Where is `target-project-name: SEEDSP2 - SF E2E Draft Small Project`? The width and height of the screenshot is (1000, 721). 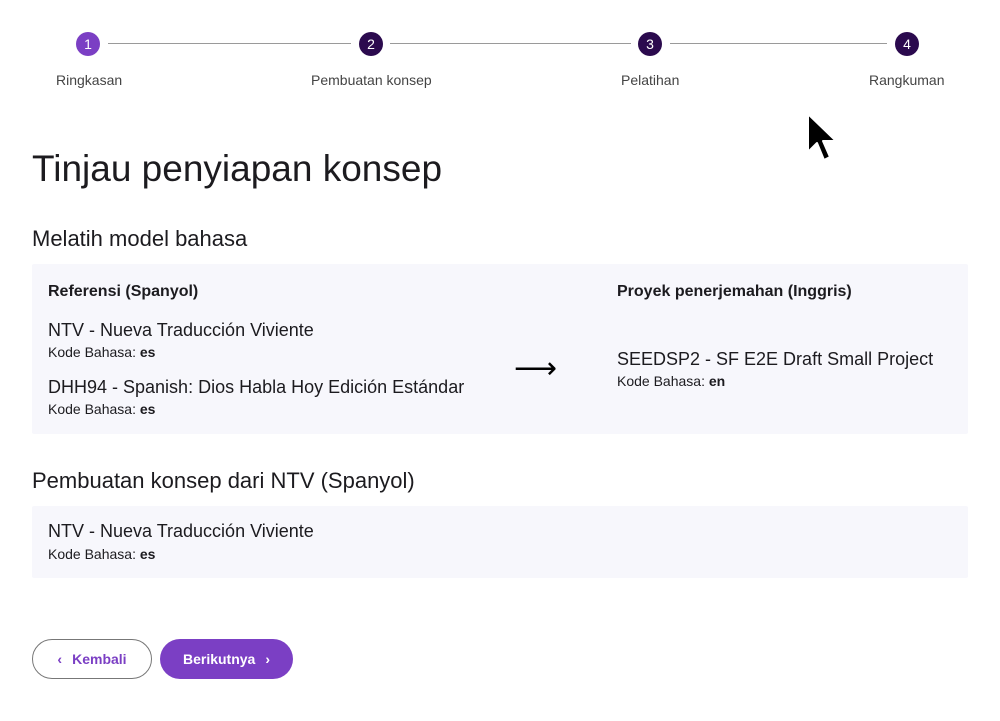
target-project-name: SEEDSP2 - SF E2E Draft Small Project is located at coordinates (775, 359).